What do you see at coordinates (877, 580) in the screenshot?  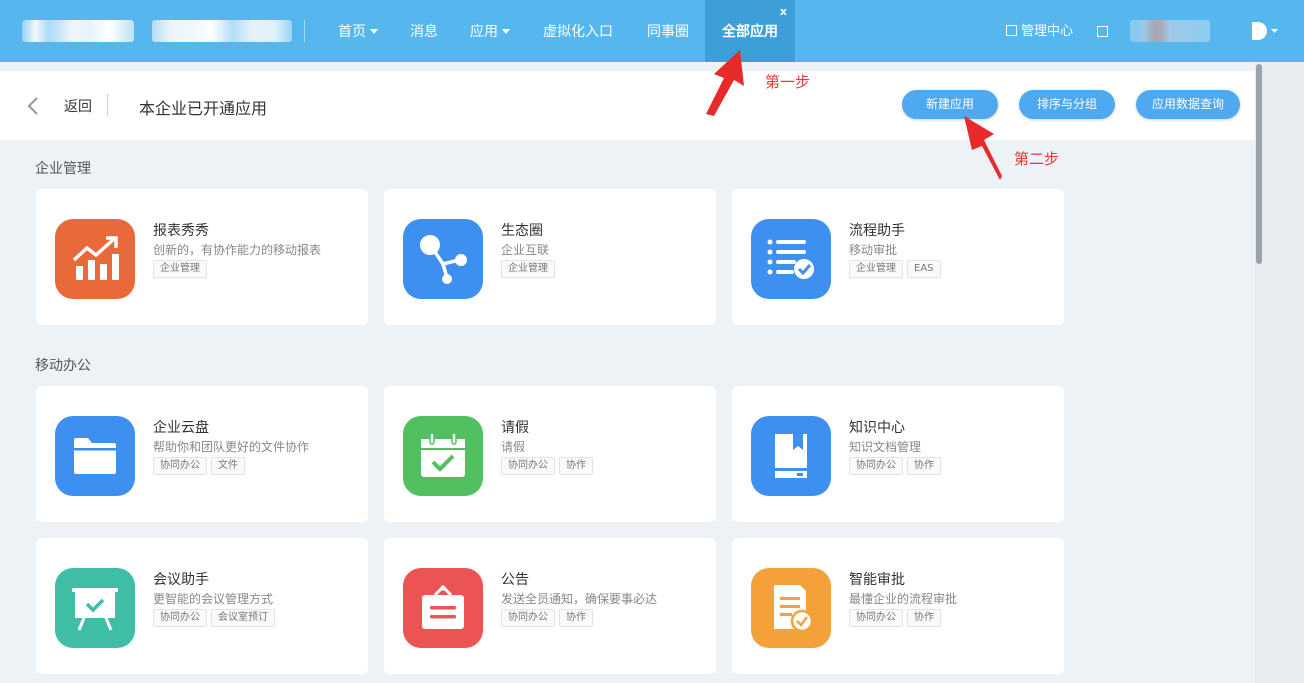 I see `app-name: 智能审批` at bounding box center [877, 580].